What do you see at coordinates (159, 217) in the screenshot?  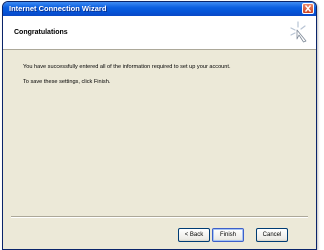 I see `button-separator` at bounding box center [159, 217].